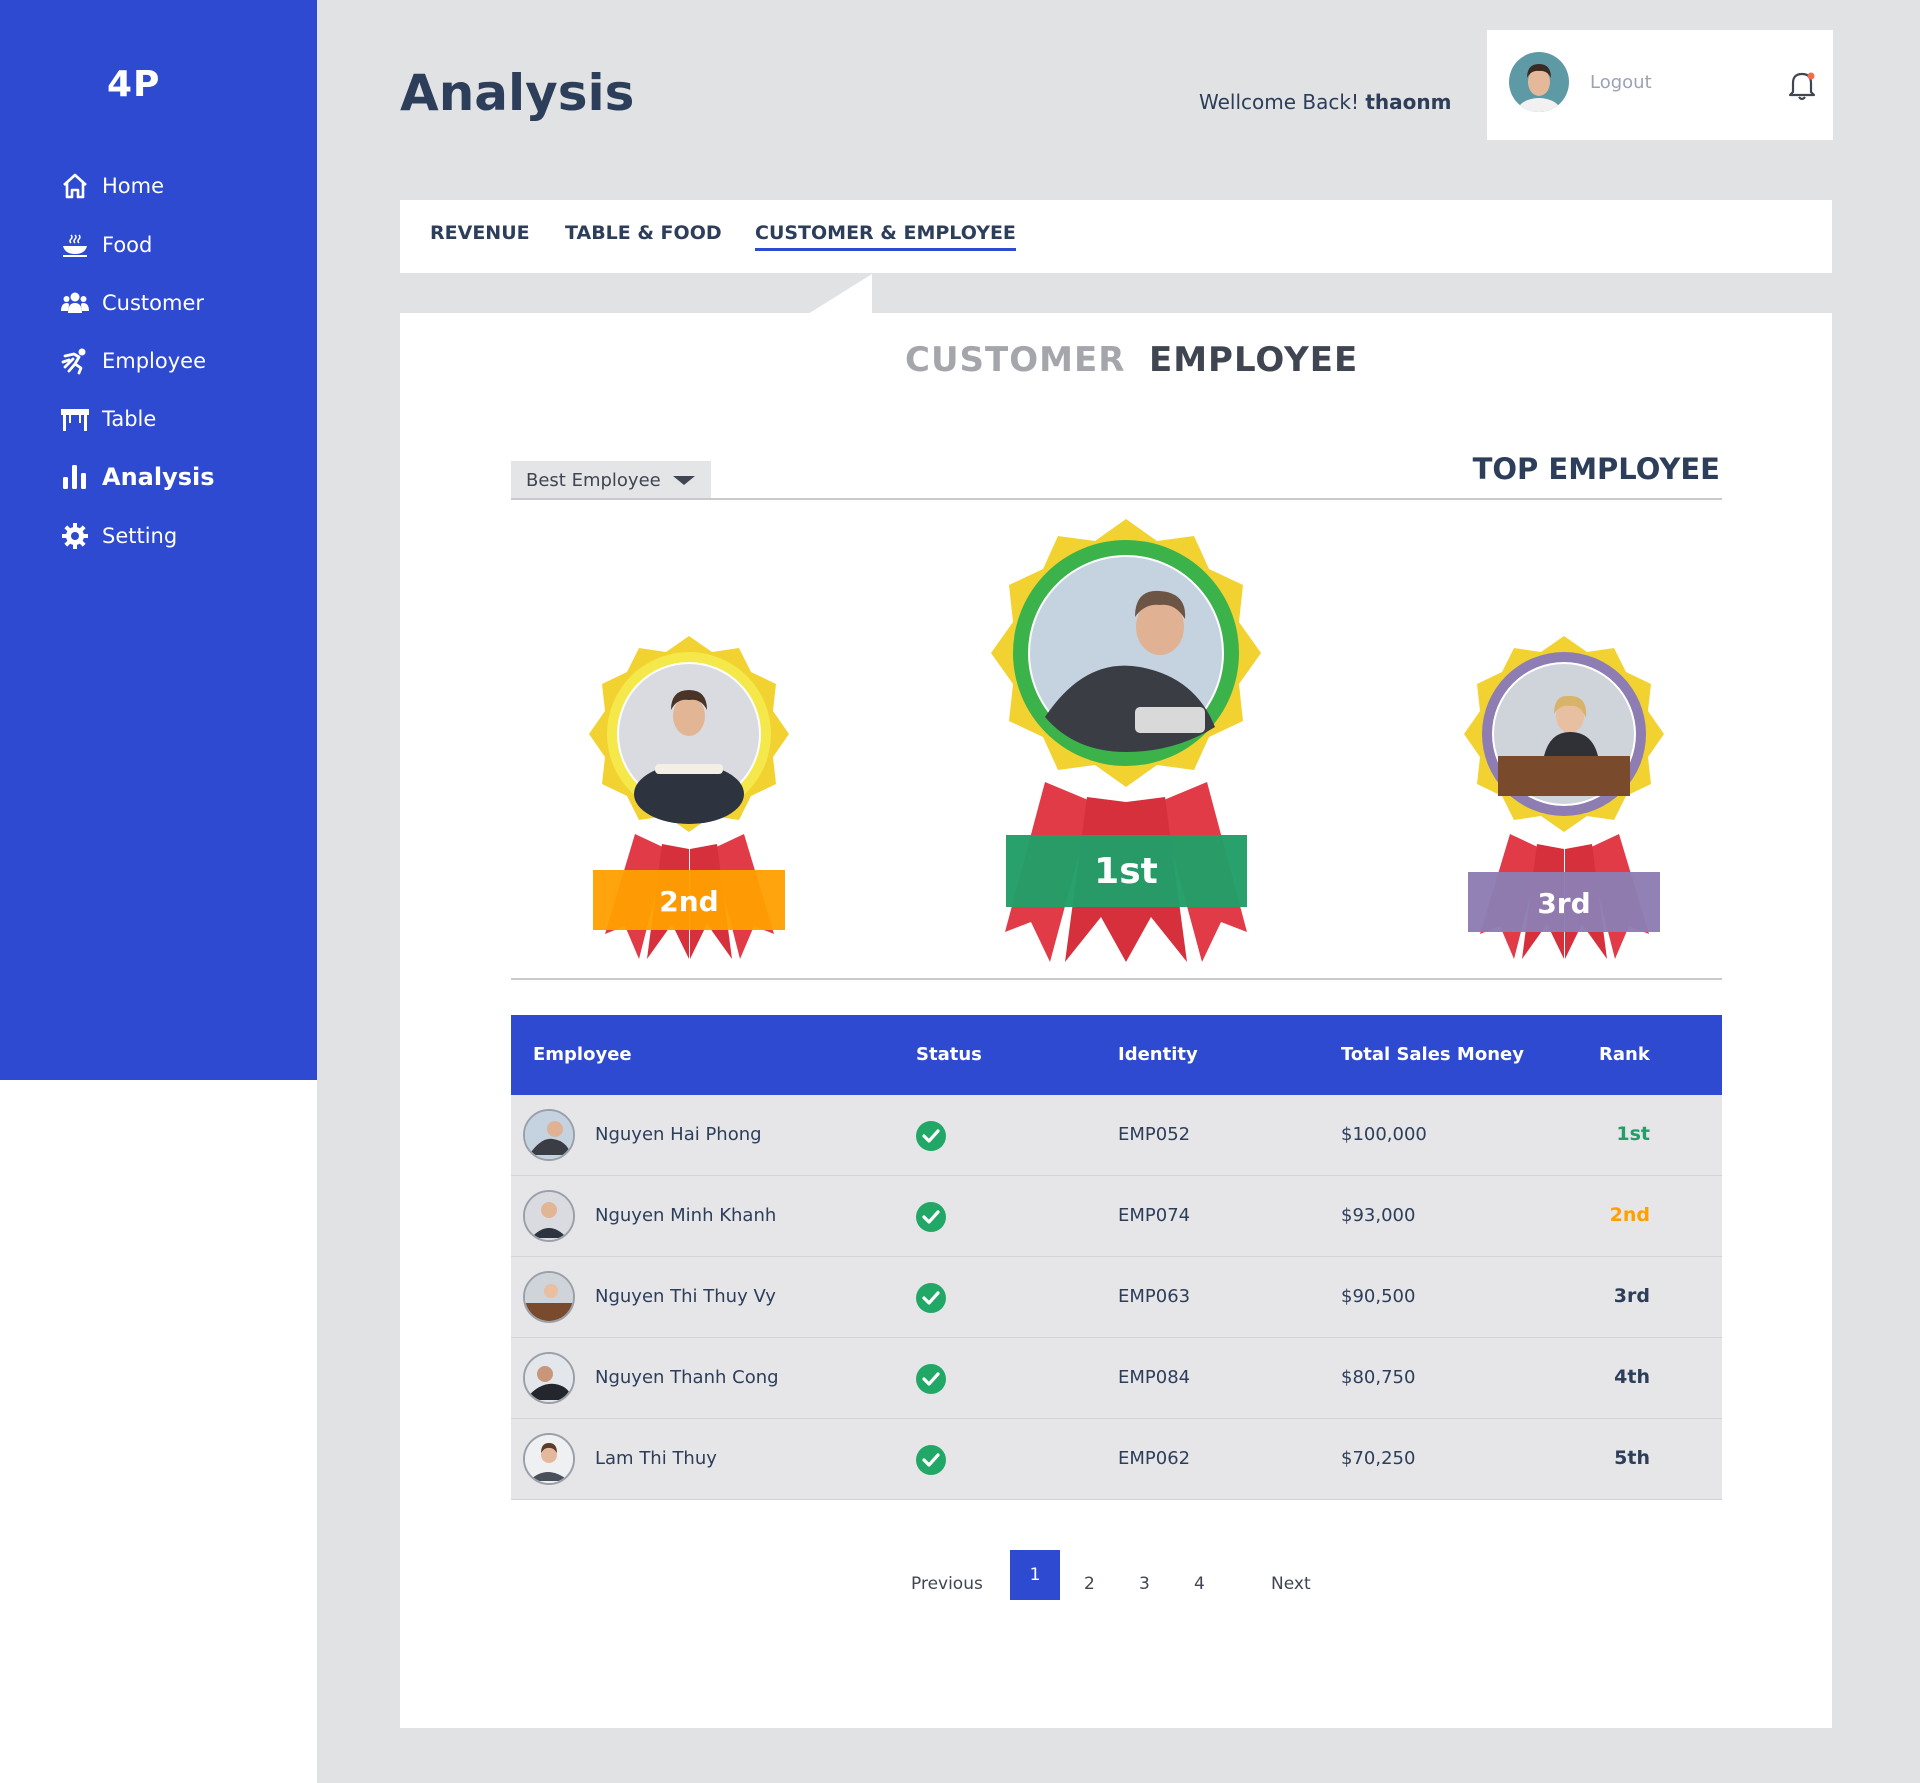 The width and height of the screenshot is (1920, 1783). I want to click on employee-name: Nguyen Thanh Cong, so click(687, 1377).